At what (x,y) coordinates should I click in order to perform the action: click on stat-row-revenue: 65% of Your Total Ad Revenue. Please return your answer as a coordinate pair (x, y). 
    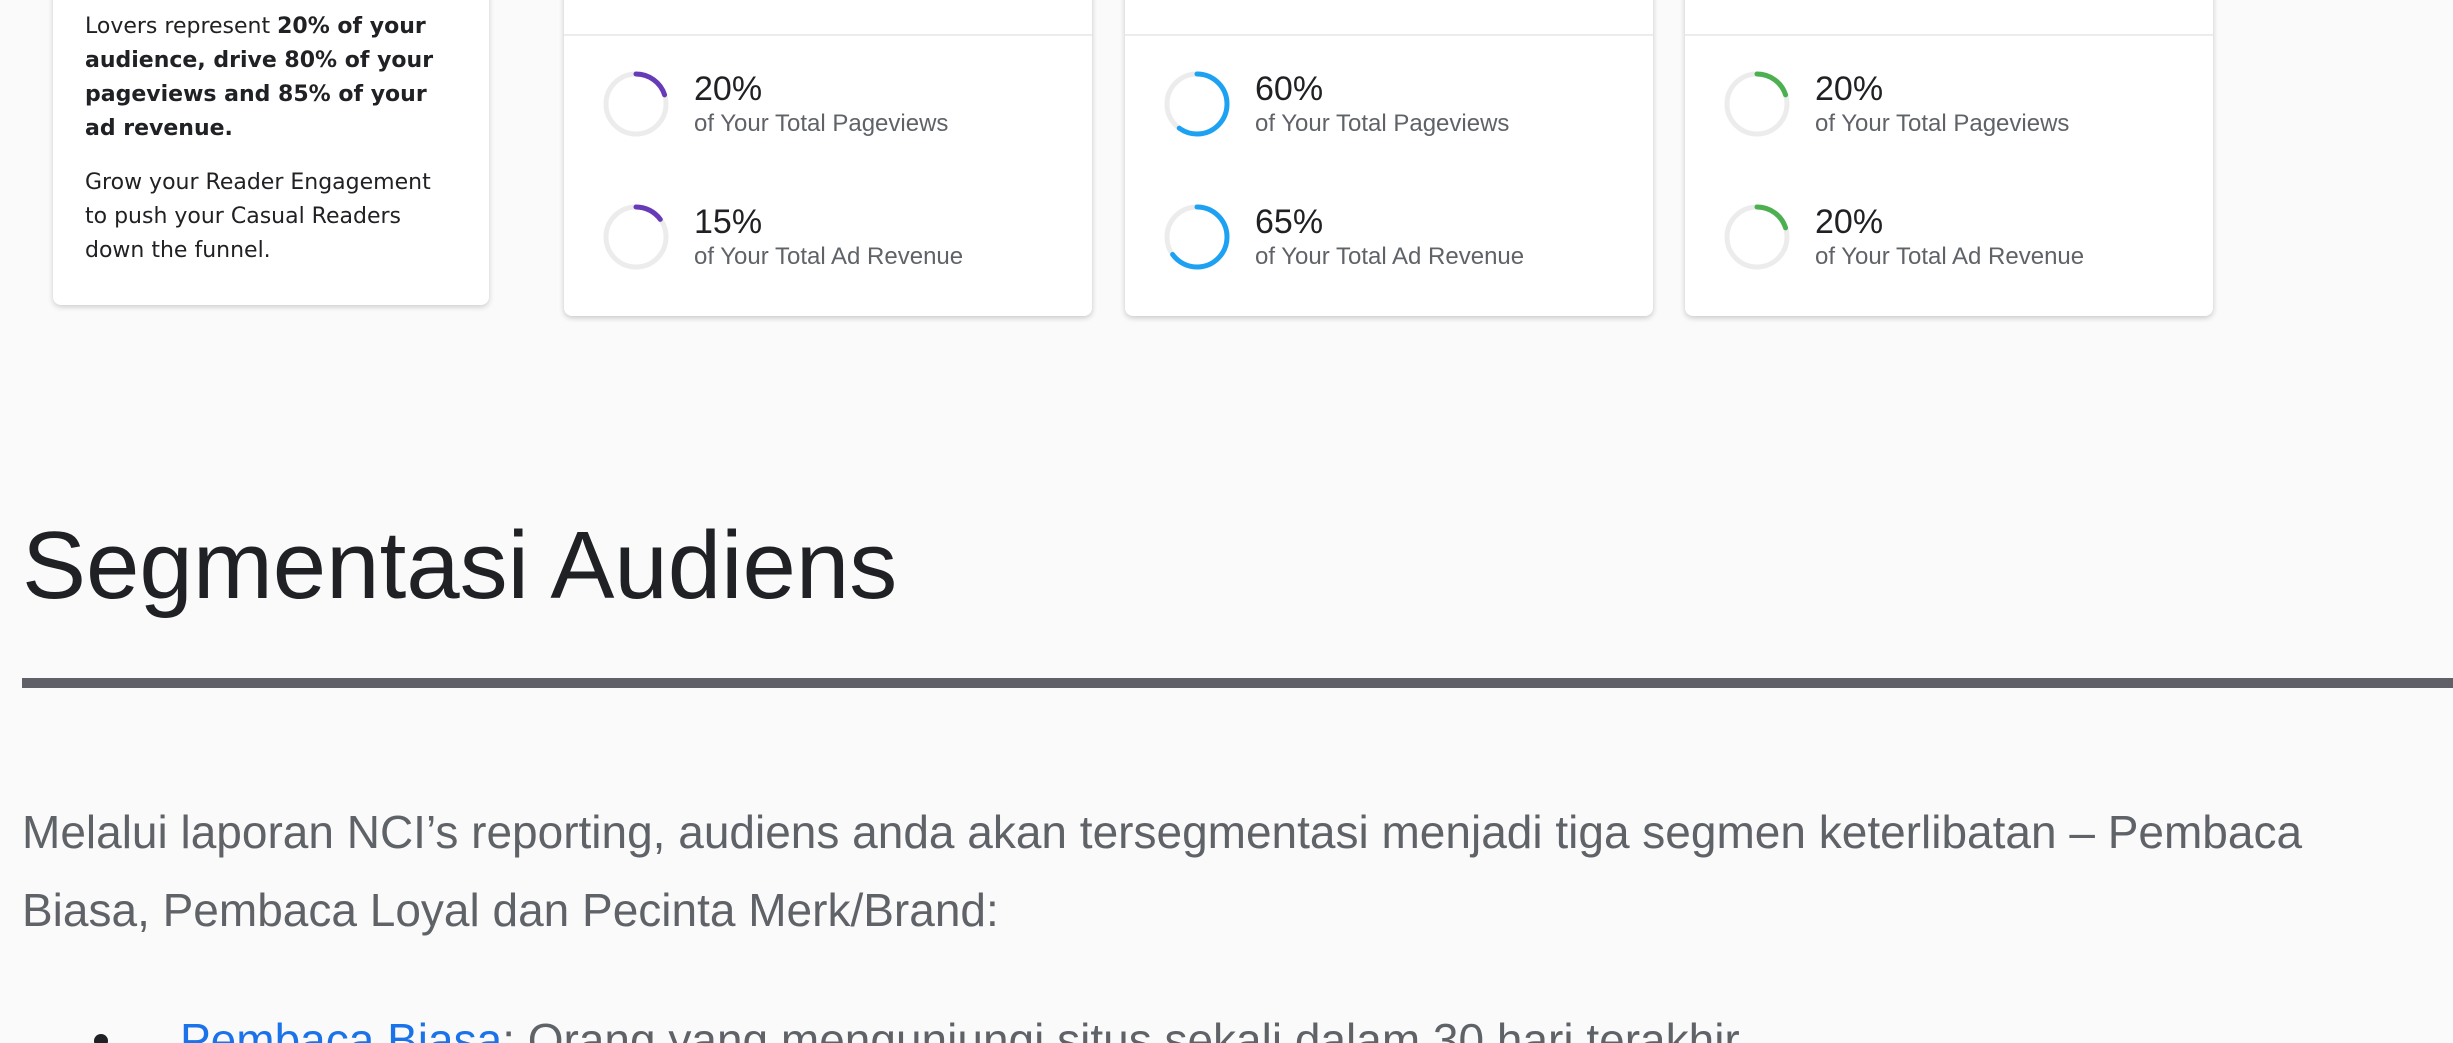
    Looking at the image, I should click on (1342, 237).